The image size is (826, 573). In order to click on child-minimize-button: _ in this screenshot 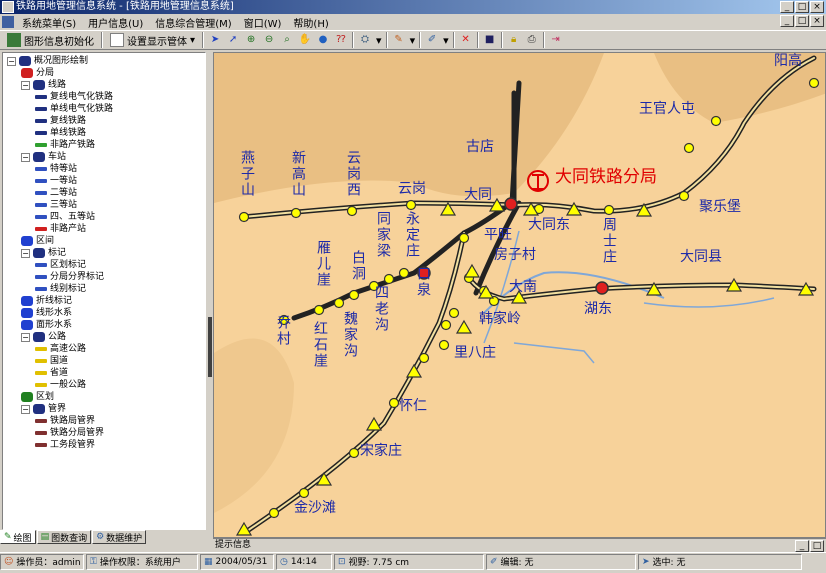, I will do `click(787, 21)`.